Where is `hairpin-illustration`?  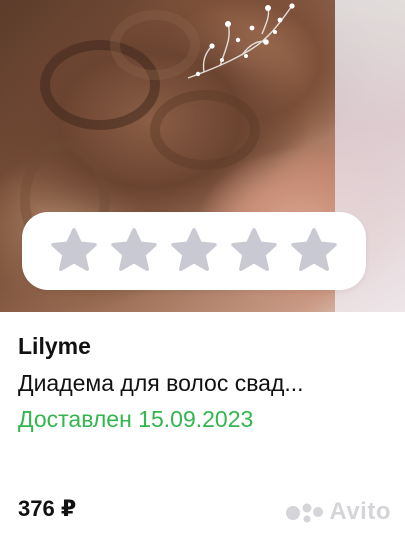
hairpin-illustration is located at coordinates (241, 41).